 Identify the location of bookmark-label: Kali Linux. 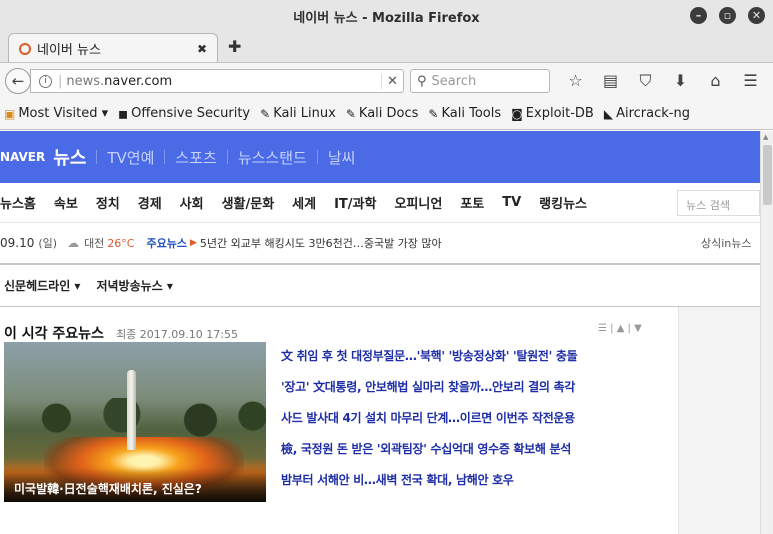
(304, 113).